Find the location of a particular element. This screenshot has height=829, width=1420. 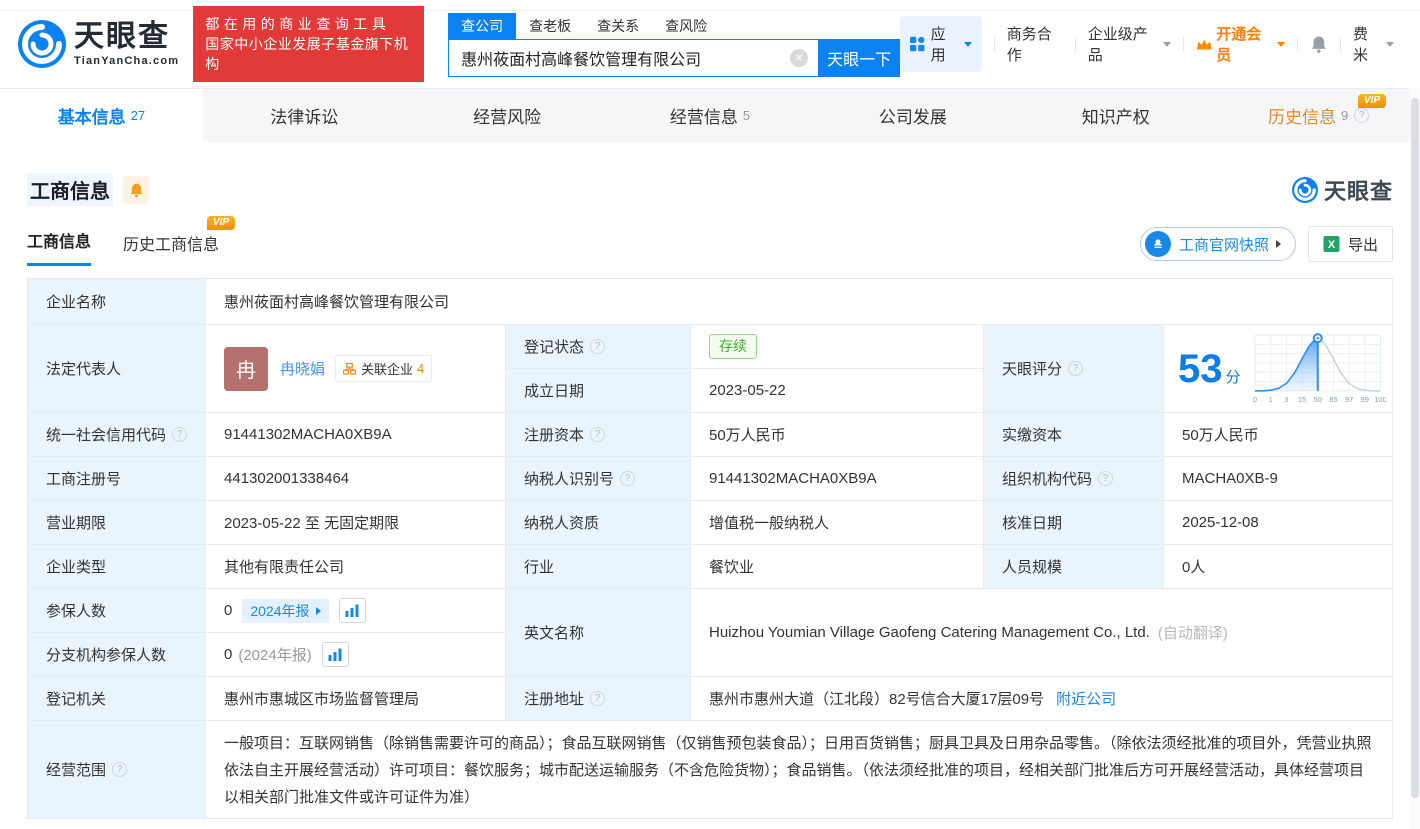

subtab-business-info: 工商信息 is located at coordinates (59, 247).